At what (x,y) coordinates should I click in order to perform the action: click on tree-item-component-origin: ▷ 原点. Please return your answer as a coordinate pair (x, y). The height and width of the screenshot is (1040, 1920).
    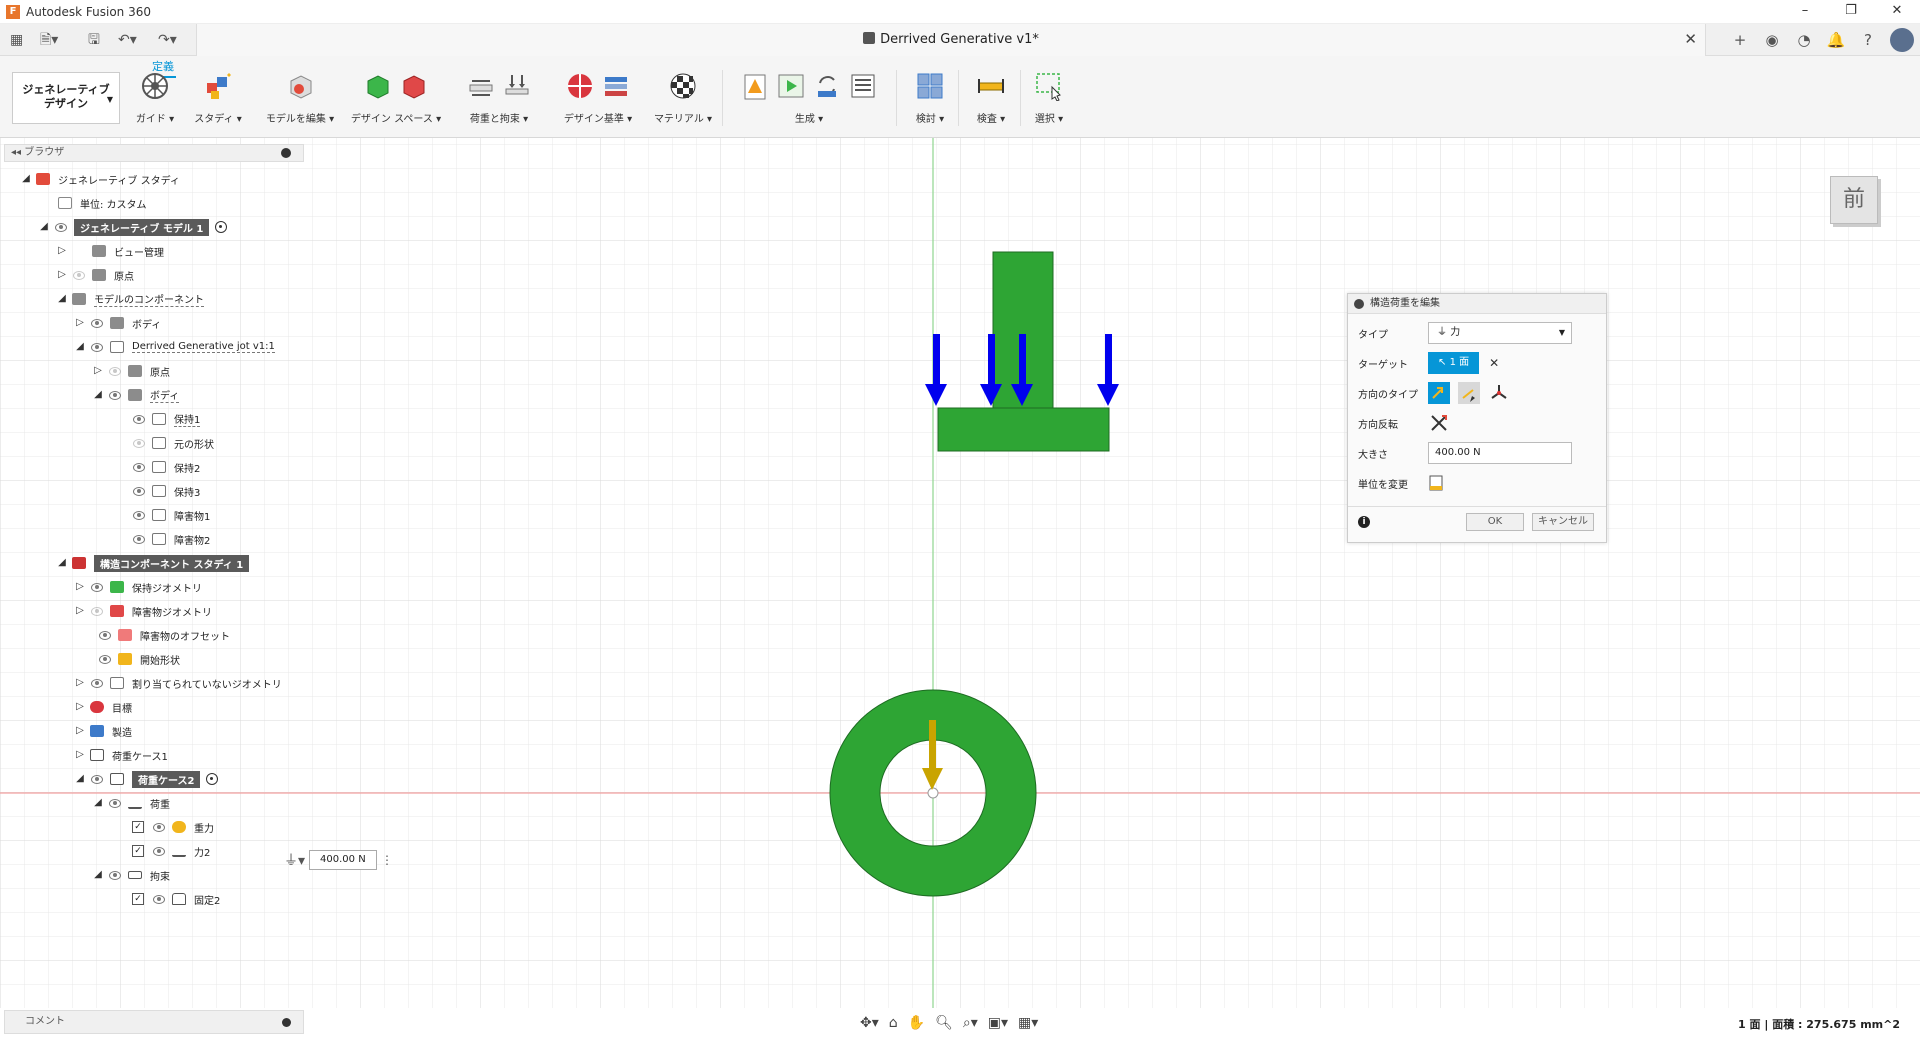
    Looking at the image, I should click on (131, 371).